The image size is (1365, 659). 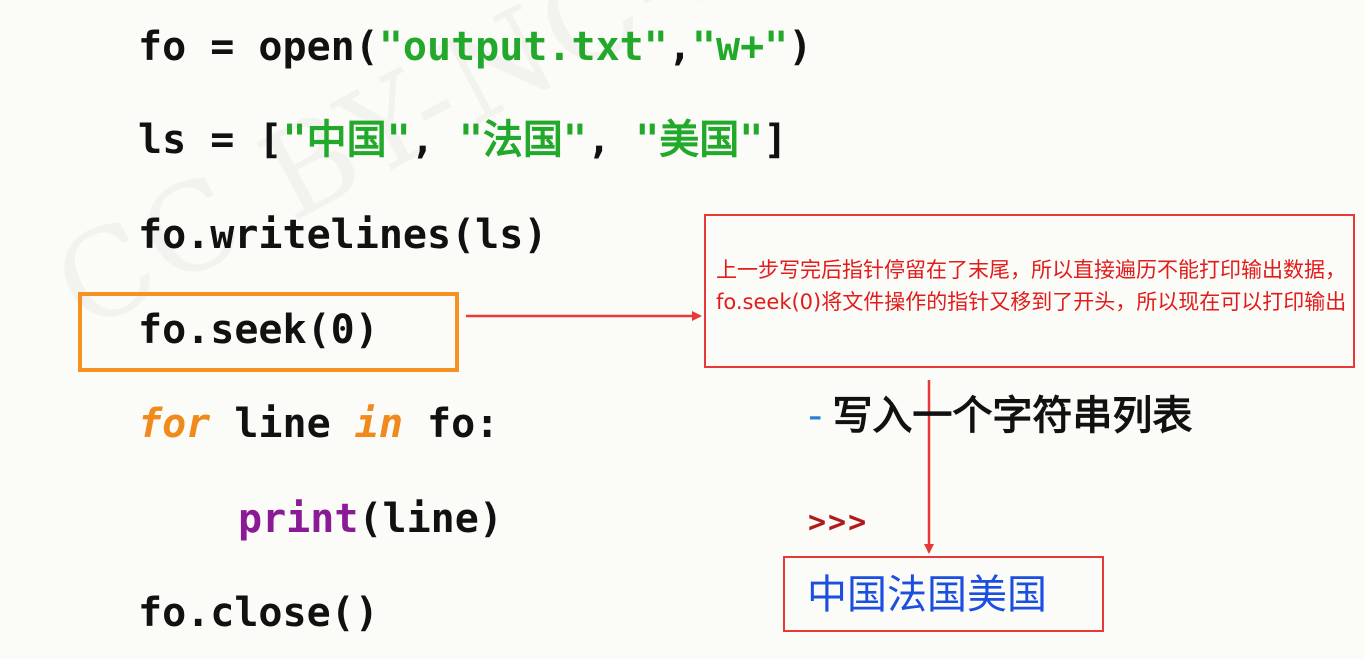 I want to click on code-text: ], so click(x=775, y=140).